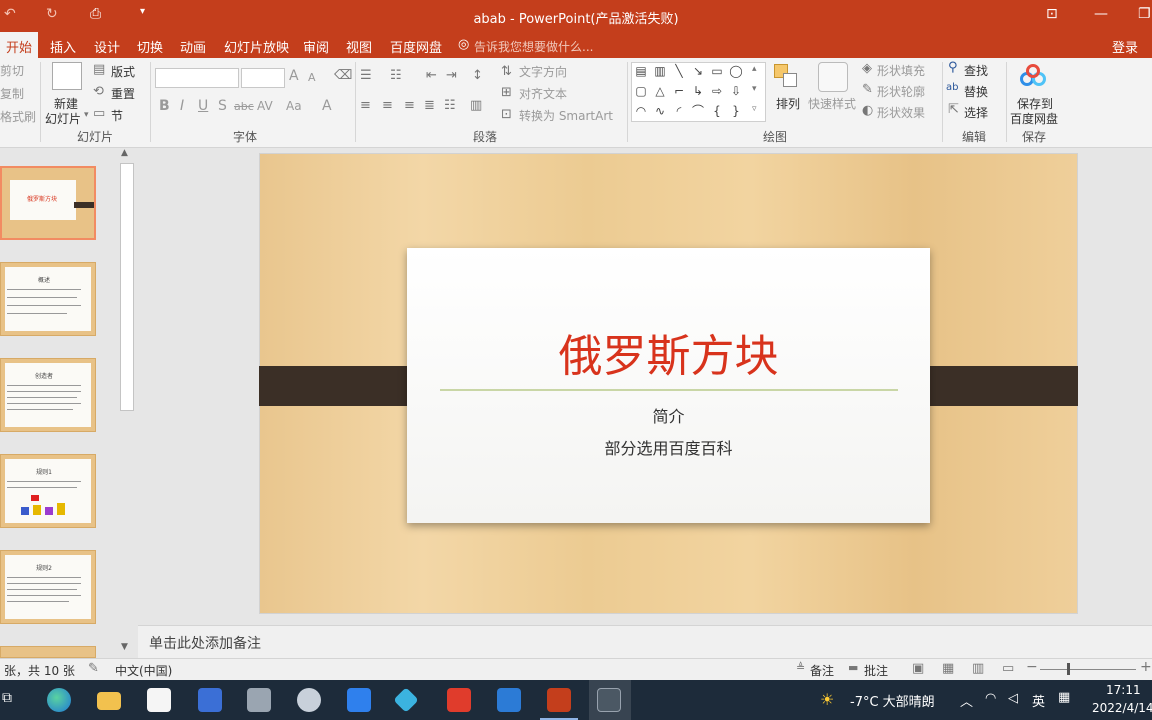 The width and height of the screenshot is (1152, 720). I want to click on scribble-icon: ⌒, so click(698, 111).